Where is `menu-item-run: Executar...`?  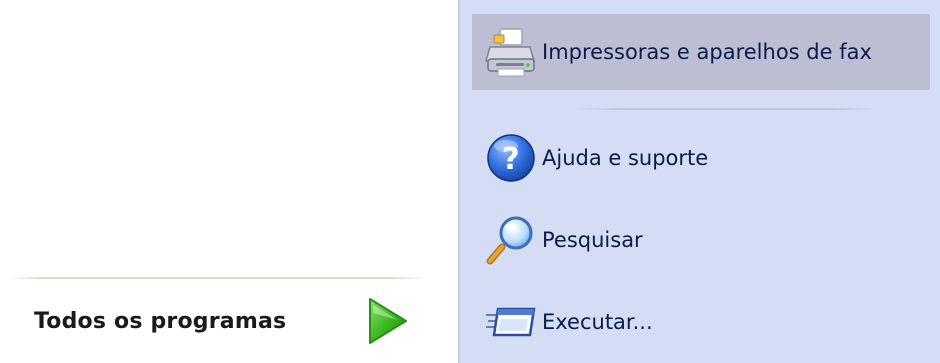 menu-item-run: Executar... is located at coordinates (701, 322).